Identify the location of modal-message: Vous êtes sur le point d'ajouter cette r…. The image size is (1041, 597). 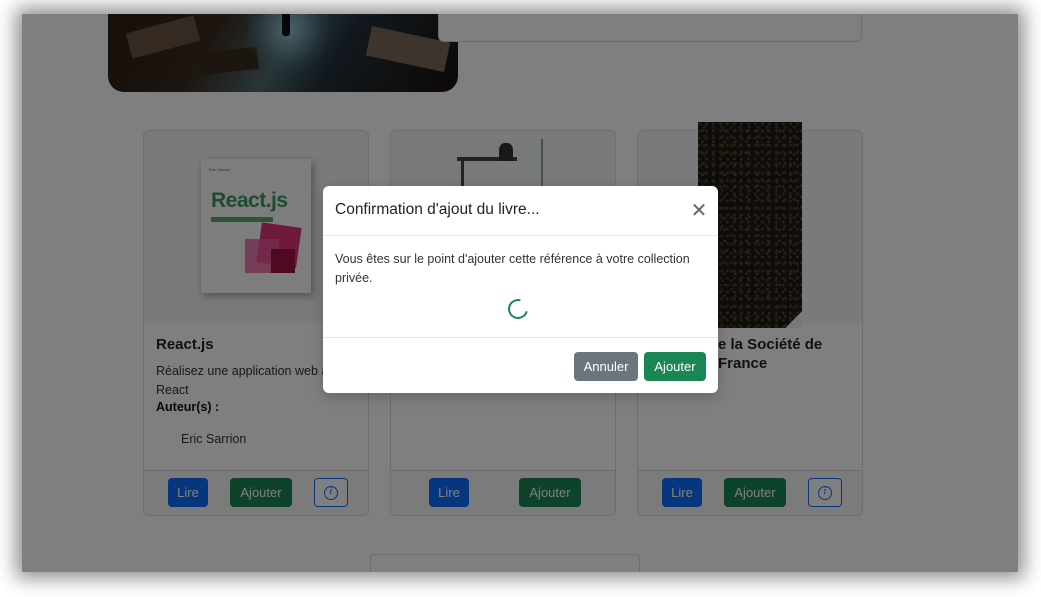
(512, 268).